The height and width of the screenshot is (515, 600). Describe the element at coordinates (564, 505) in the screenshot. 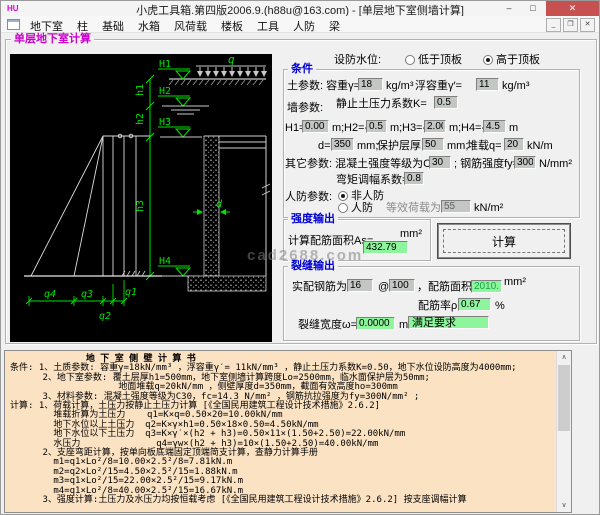

I see `scroll-down-icon: ∨` at that location.